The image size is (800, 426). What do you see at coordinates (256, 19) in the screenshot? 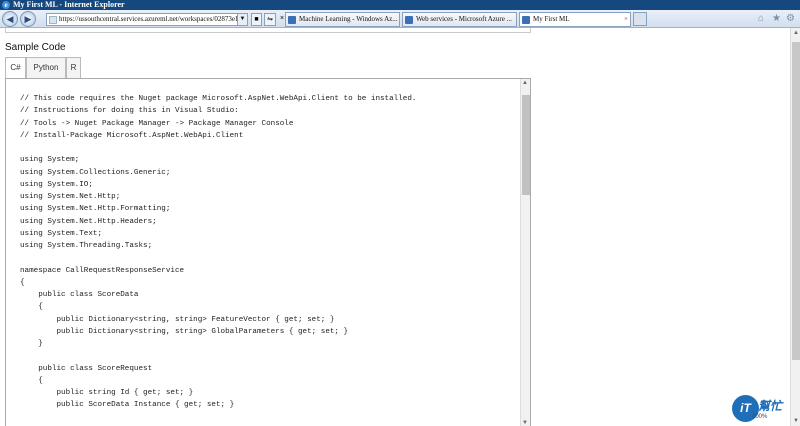
I see `lock-icon: ■` at bounding box center [256, 19].